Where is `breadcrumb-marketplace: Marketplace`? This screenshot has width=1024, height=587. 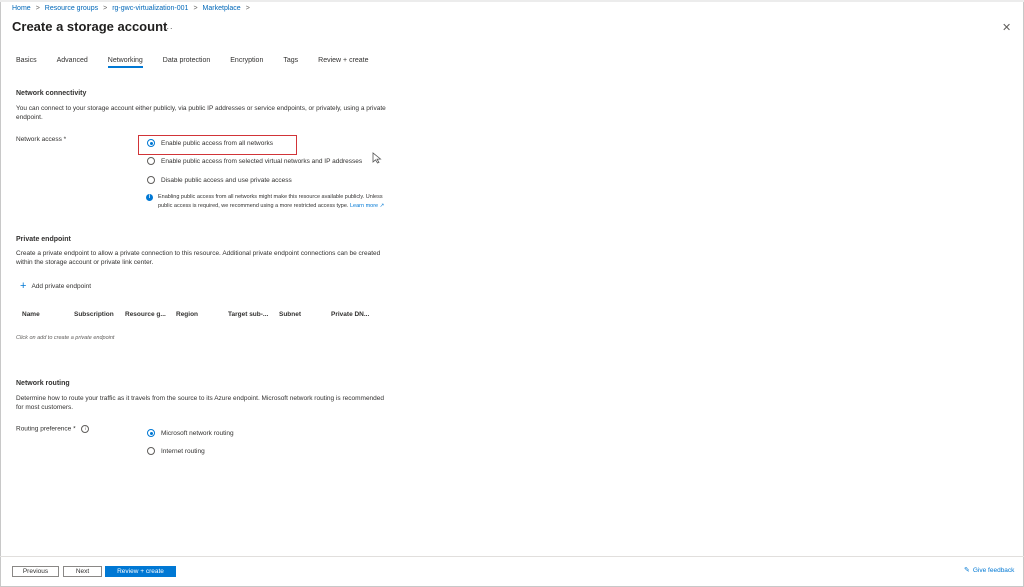
breadcrumb-marketplace: Marketplace is located at coordinates (222, 8).